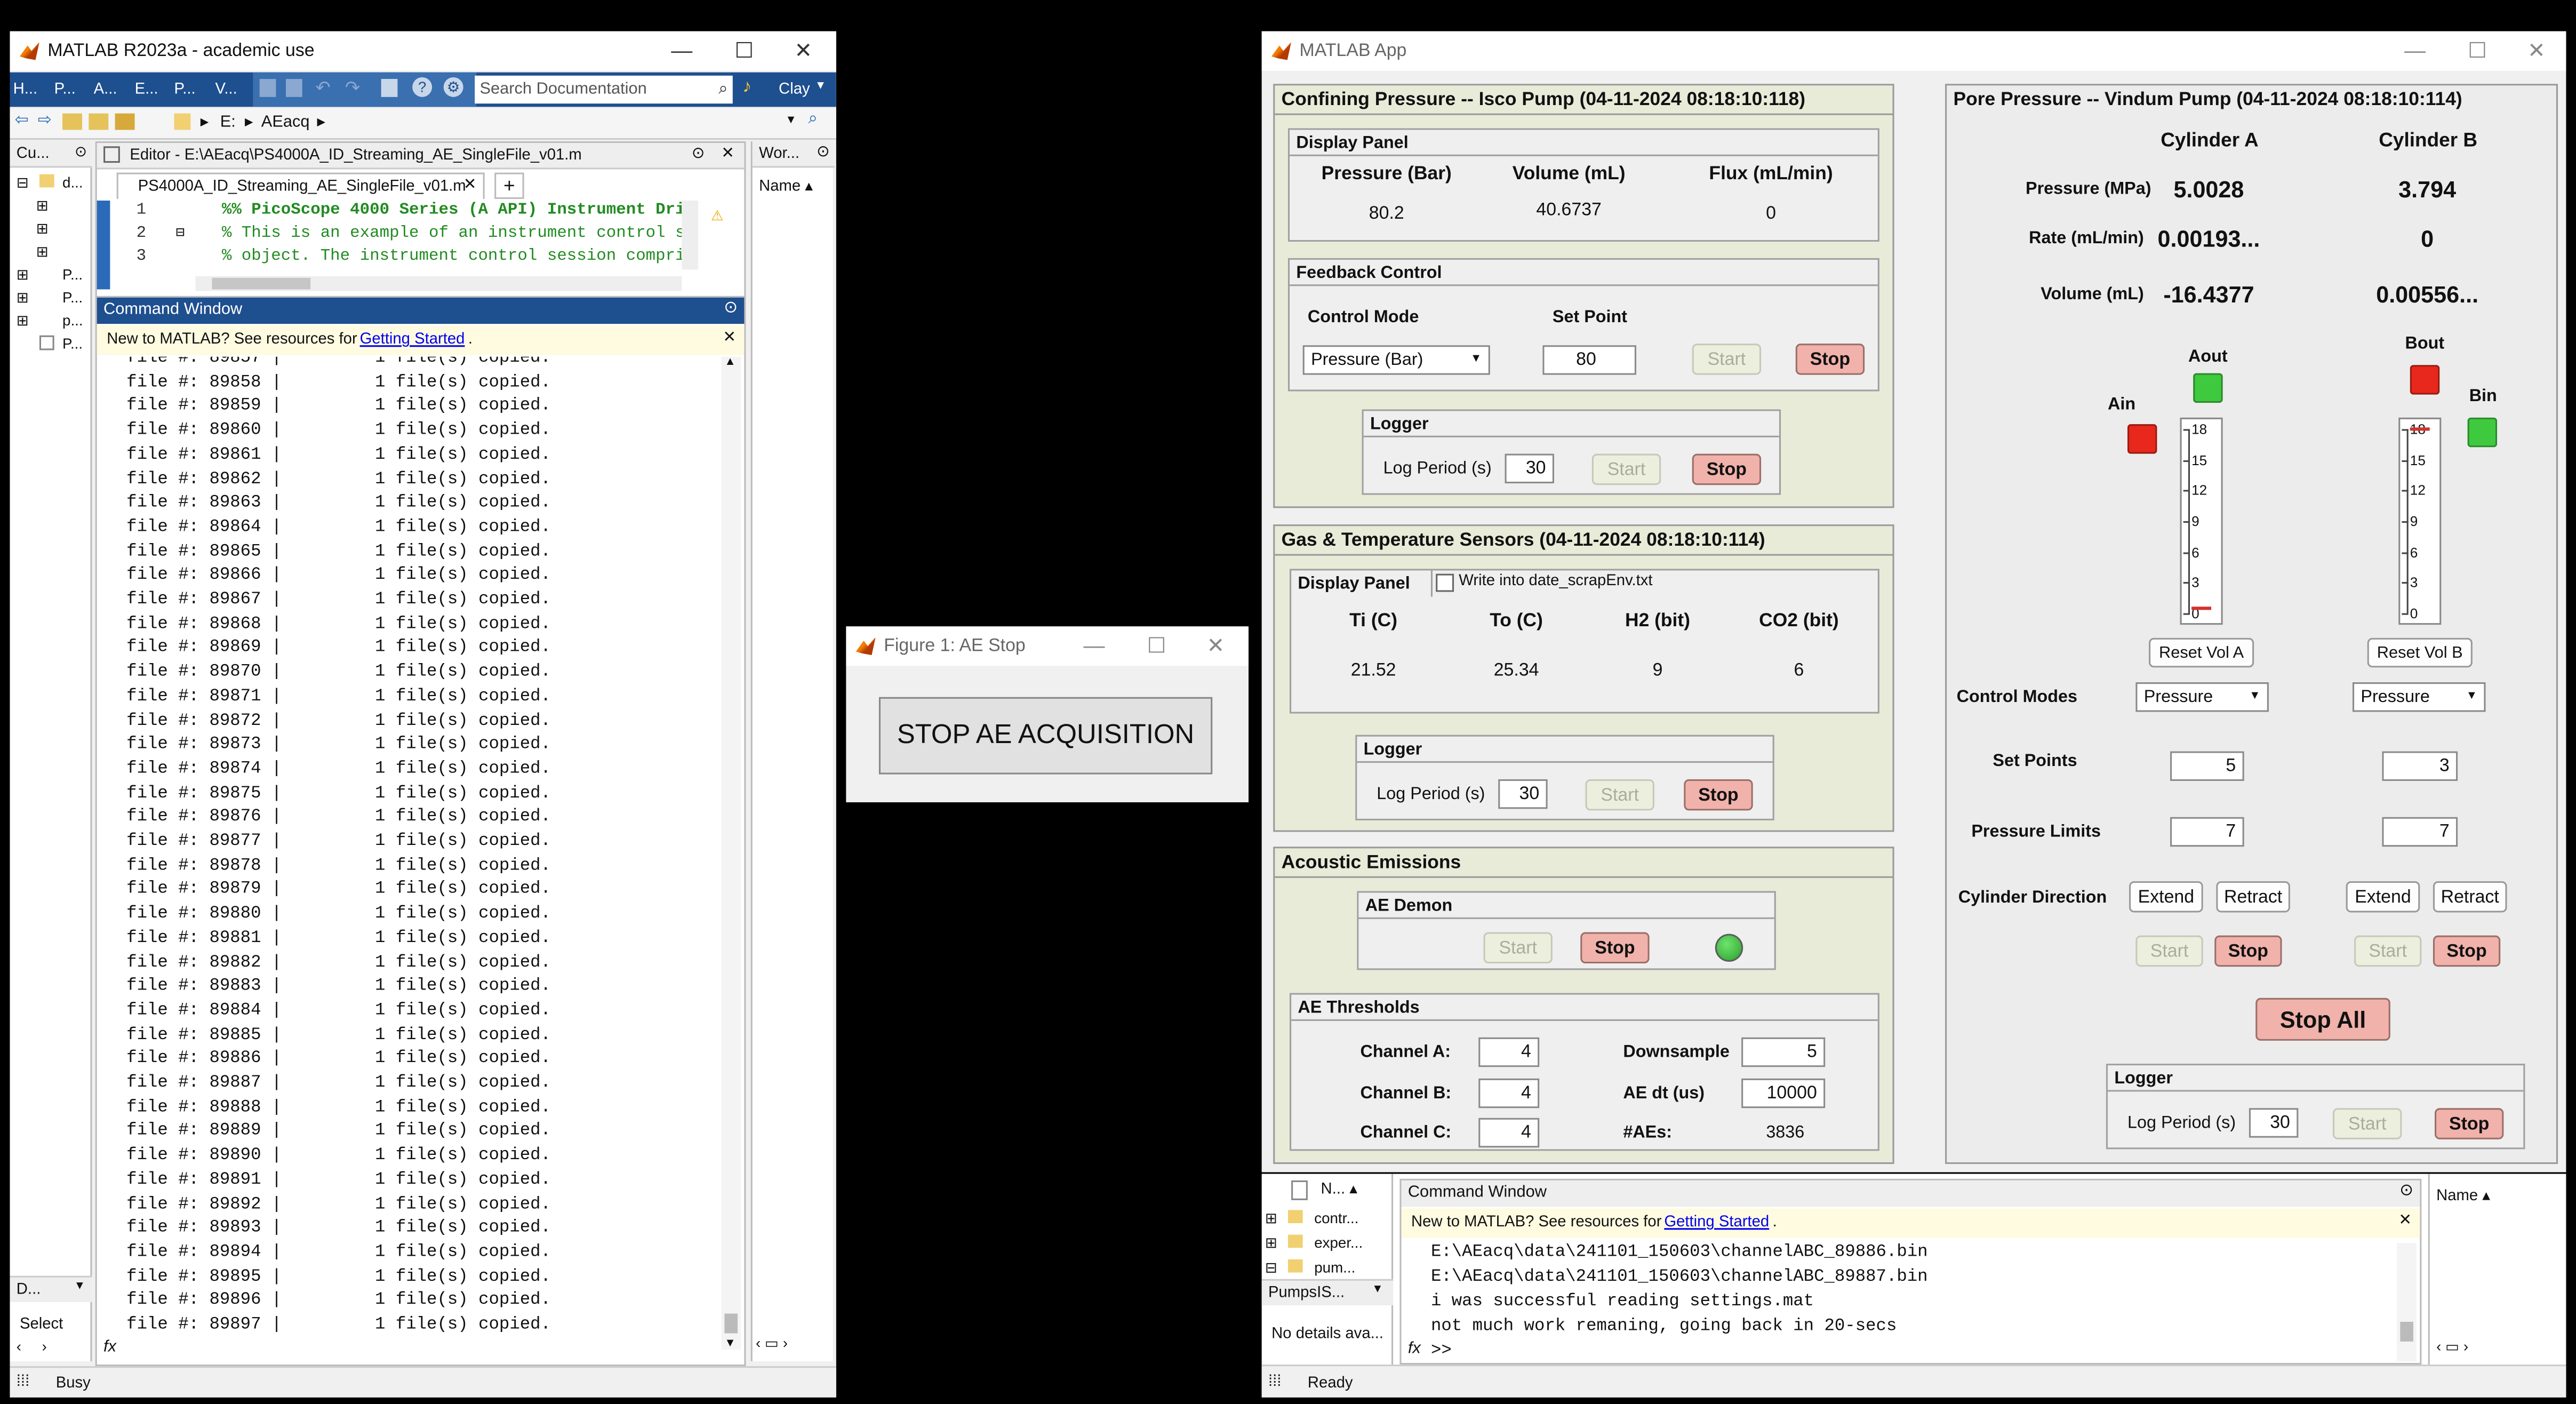 This screenshot has width=2576, height=1404. Describe the element at coordinates (1783, 1052) in the screenshot. I see `downsample-input: 5` at that location.